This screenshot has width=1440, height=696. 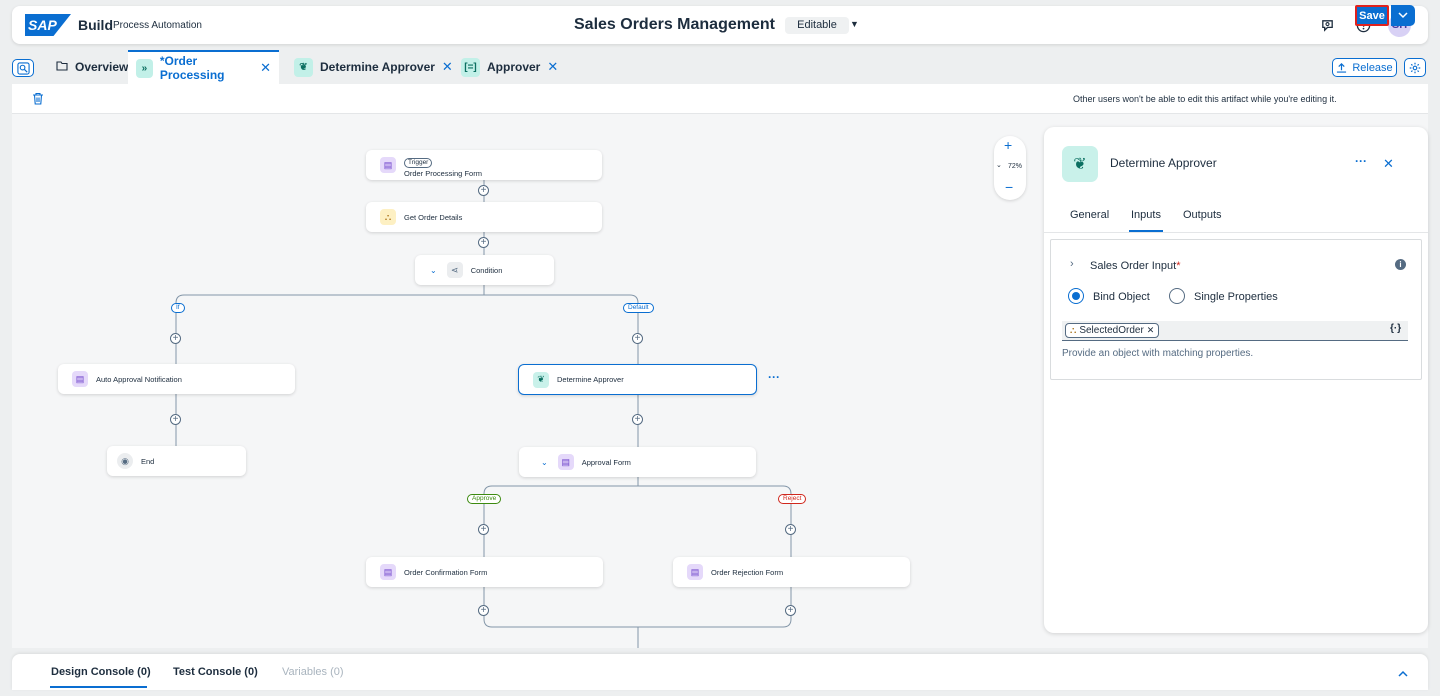 What do you see at coordinates (102, 67) in the screenshot?
I see `tab-label: Overview` at bounding box center [102, 67].